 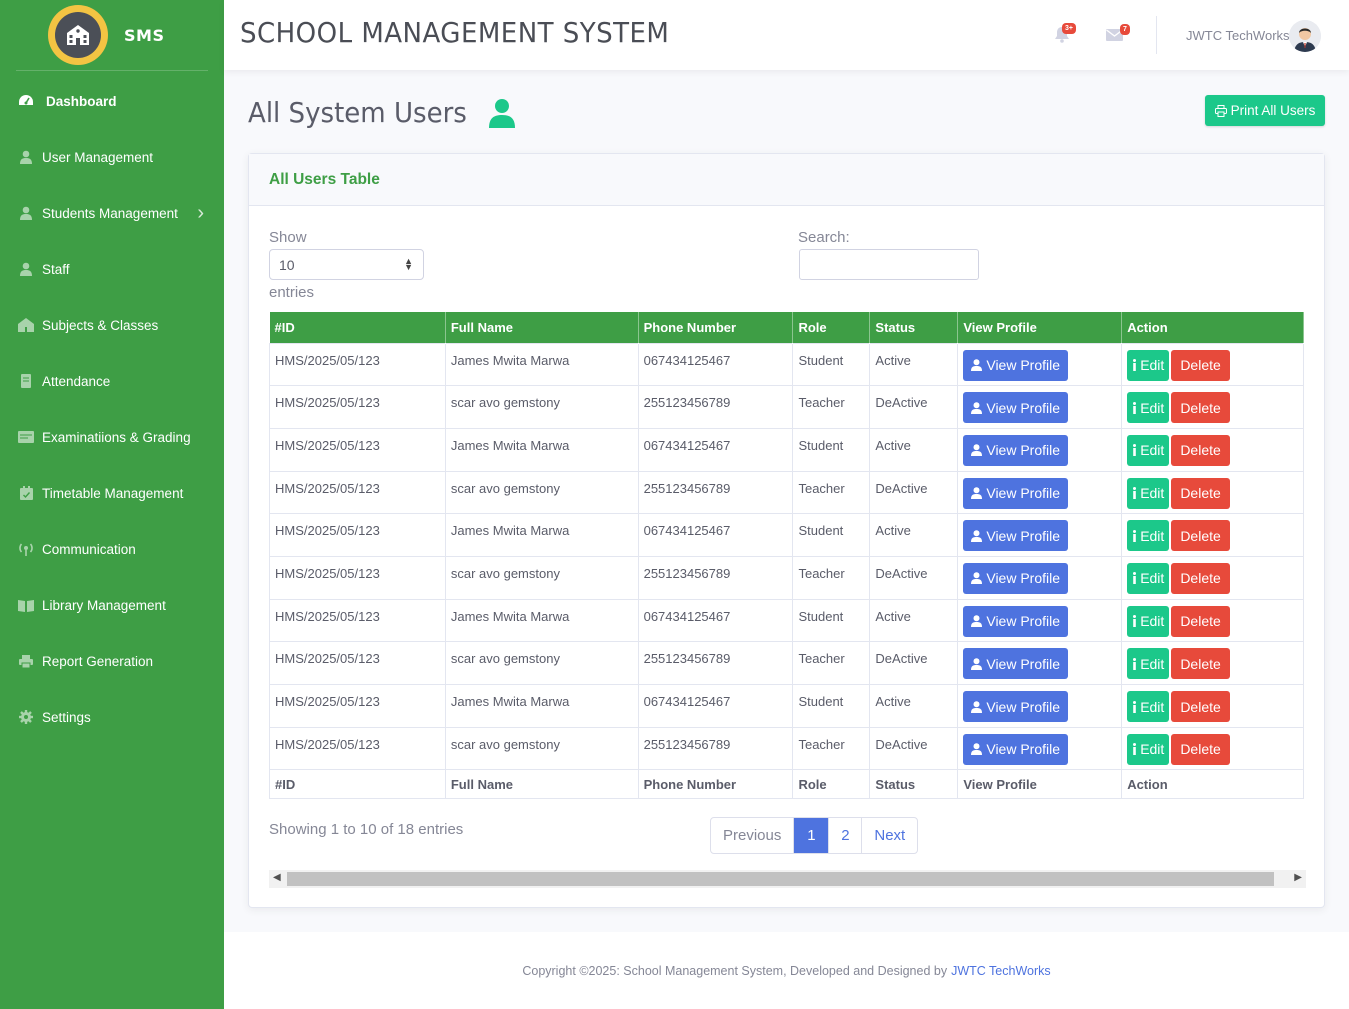 I want to click on sidebar-item-library-management: Library Management, so click(x=112, y=605).